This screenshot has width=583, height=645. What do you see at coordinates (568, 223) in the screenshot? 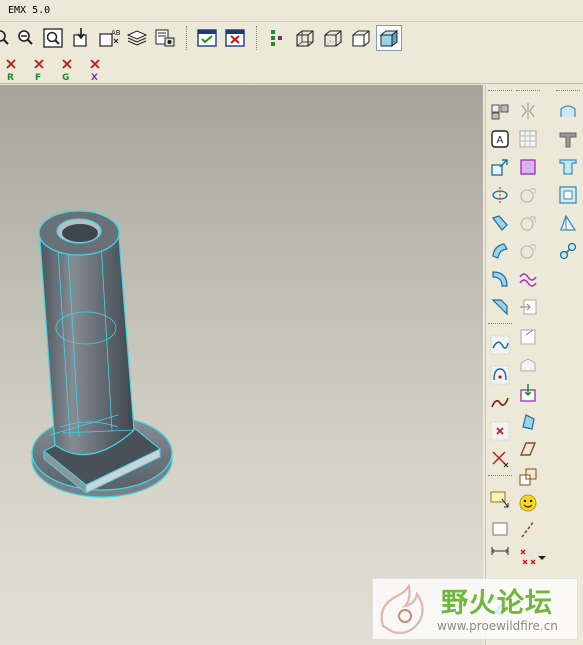
I see `draft-icon` at bounding box center [568, 223].